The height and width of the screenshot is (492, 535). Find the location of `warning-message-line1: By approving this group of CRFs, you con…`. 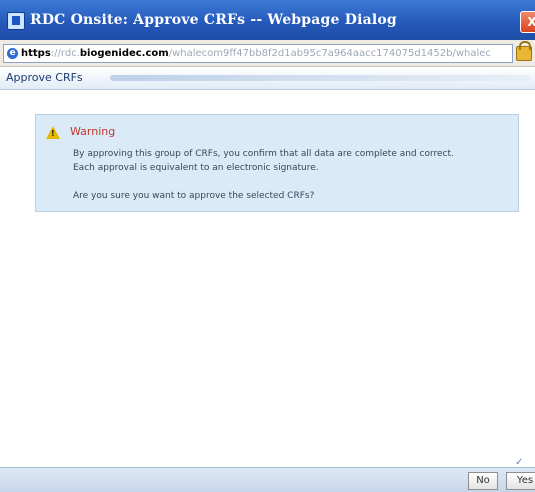

warning-message-line1: By approving this group of CRFs, you con… is located at coordinates (263, 154).